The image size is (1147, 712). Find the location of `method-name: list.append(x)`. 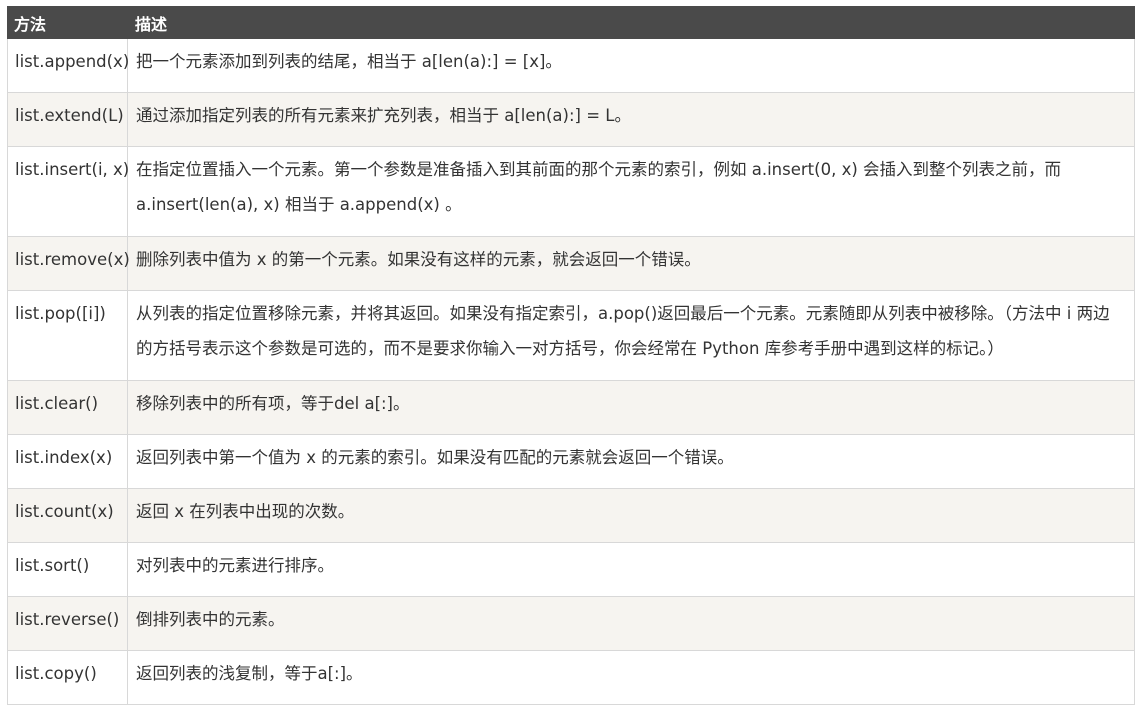

method-name: list.append(x) is located at coordinates (72, 61).